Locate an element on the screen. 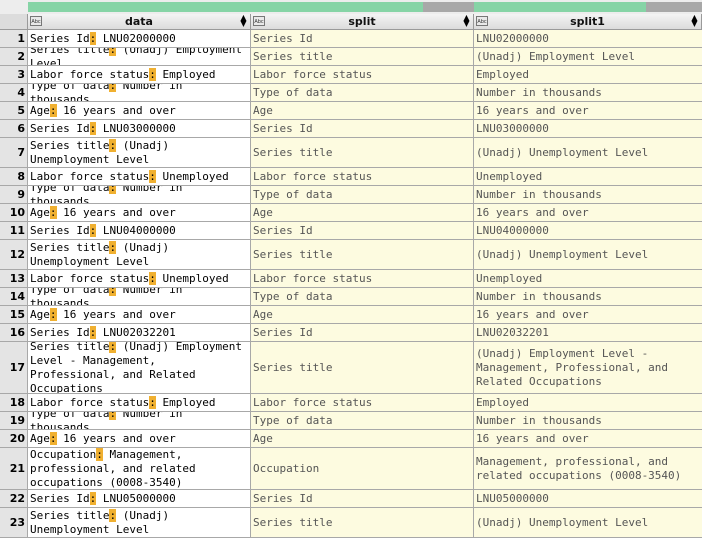 This screenshot has width=702, height=547. column-header-split1: Abc split1 ▲ ▼ is located at coordinates (588, 22).